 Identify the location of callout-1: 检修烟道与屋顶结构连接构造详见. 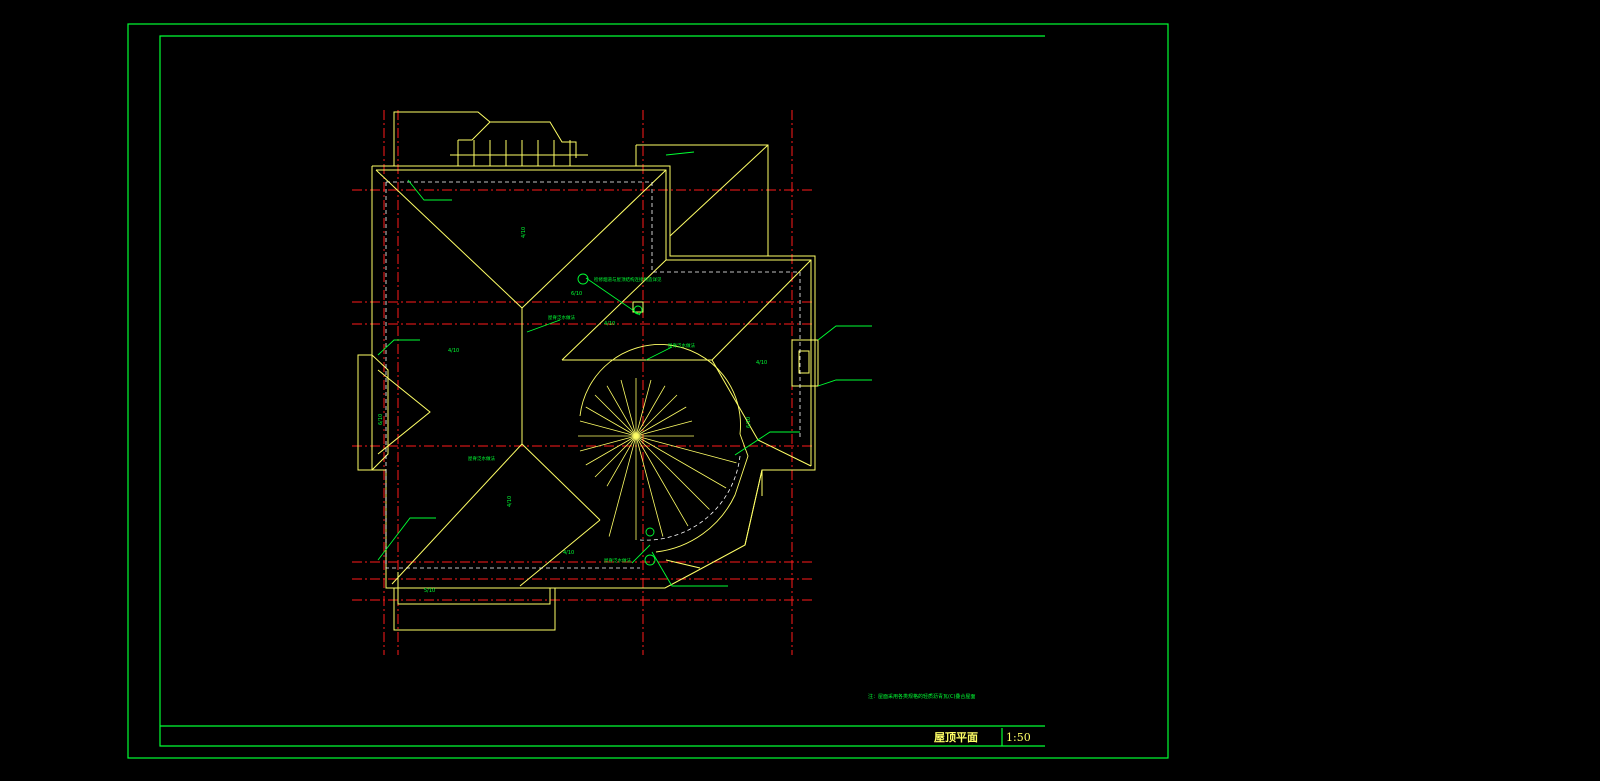
(628, 279).